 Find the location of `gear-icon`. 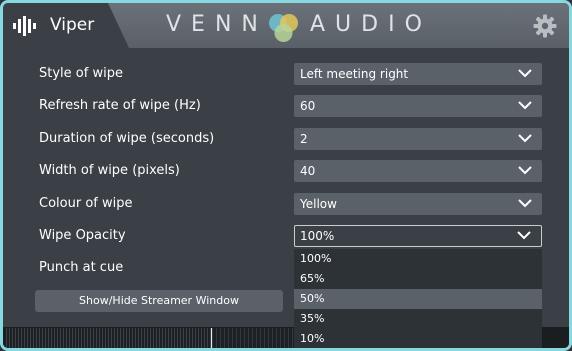

gear-icon is located at coordinates (545, 26).